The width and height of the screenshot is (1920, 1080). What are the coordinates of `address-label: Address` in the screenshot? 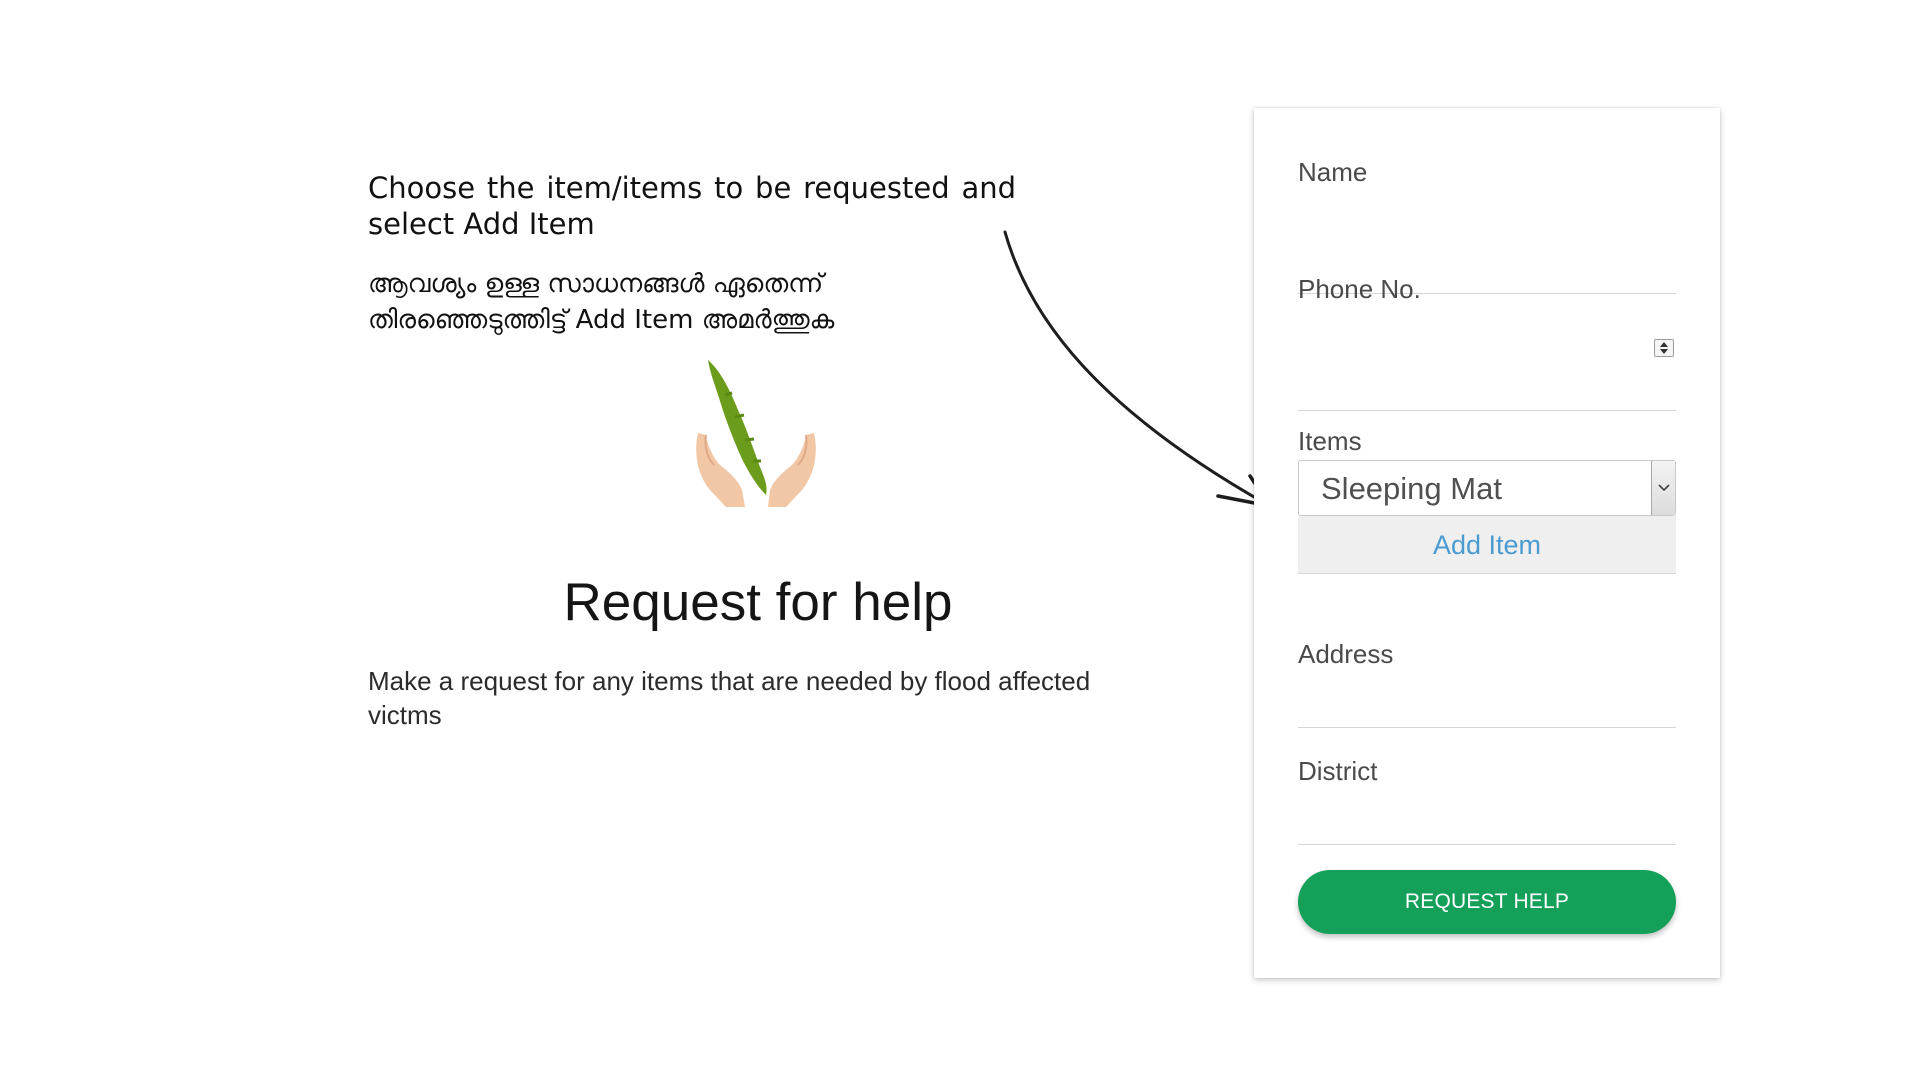 It's located at (1346, 654).